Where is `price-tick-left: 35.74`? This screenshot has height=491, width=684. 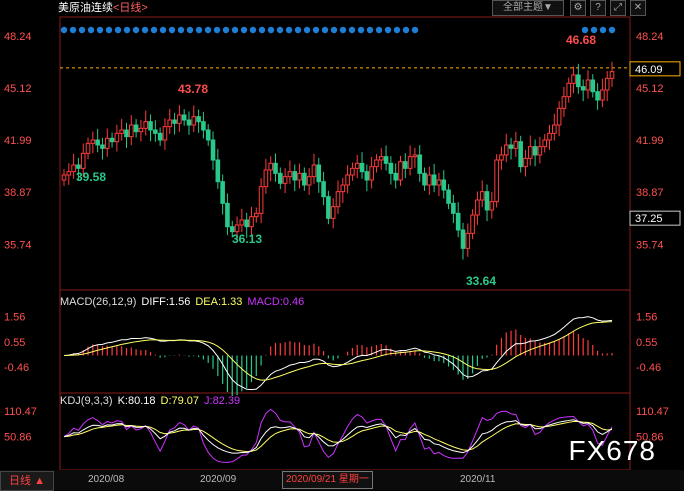
price-tick-left: 35.74 is located at coordinates (18, 245).